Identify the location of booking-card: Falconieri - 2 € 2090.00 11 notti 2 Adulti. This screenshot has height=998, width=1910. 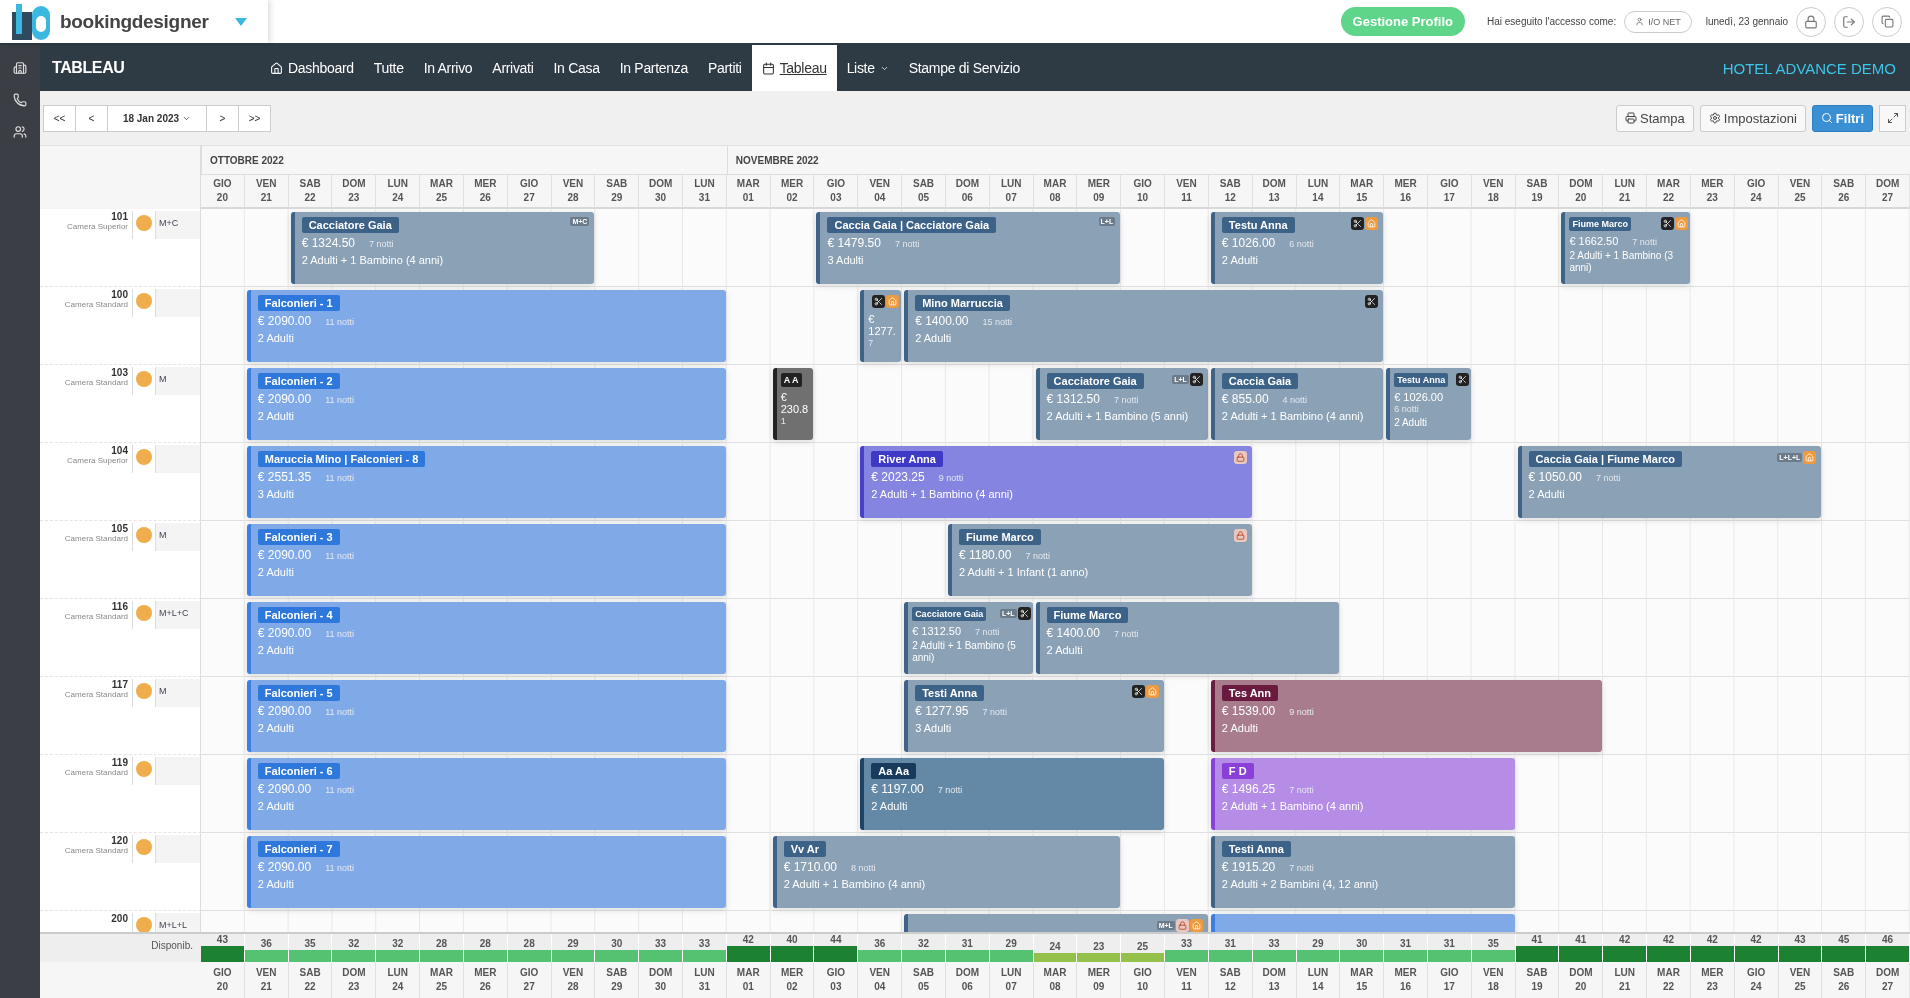
(486, 404).